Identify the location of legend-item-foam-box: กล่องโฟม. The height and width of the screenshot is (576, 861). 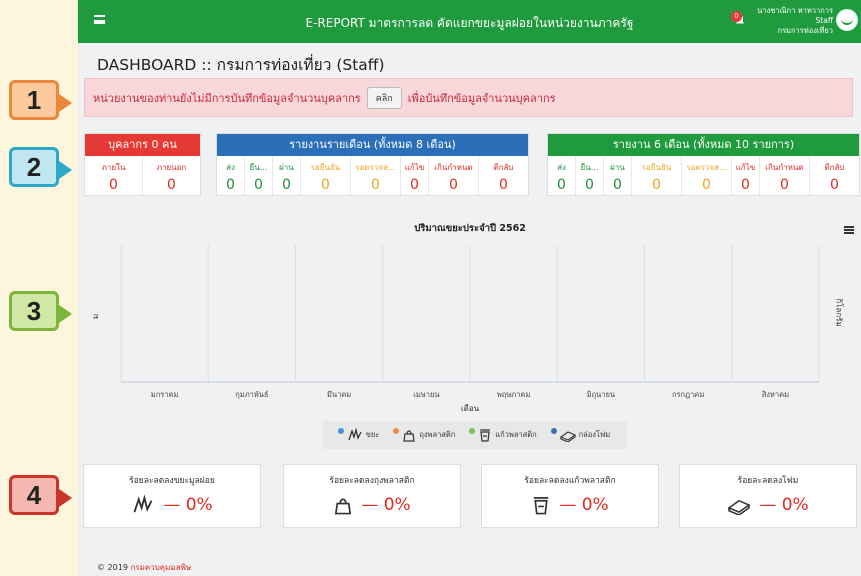
(580, 435).